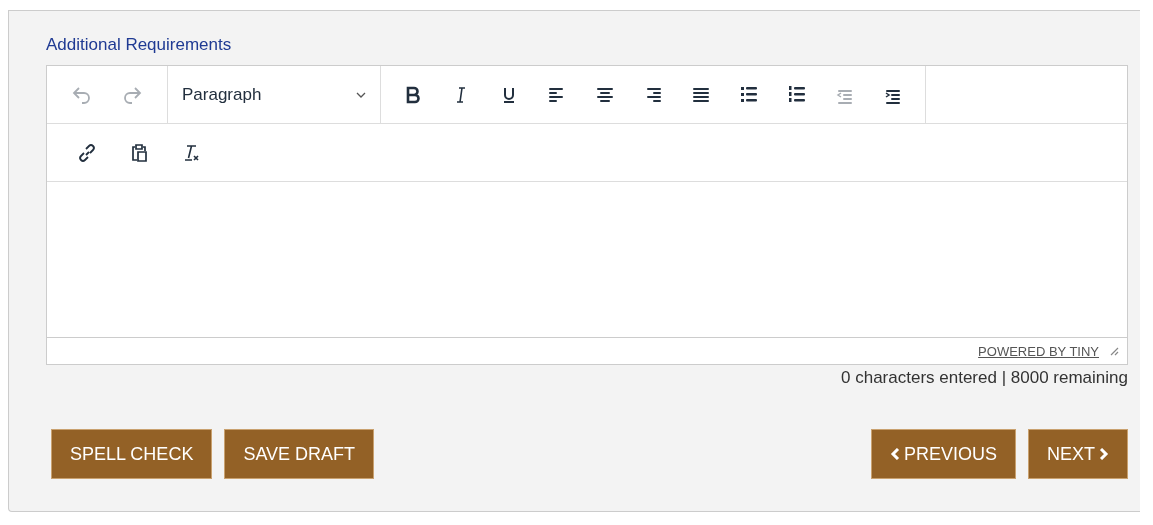 Image resolution: width=1153 pixels, height=525 pixels. Describe the element at coordinates (1114, 351) in the screenshot. I see `resize-handle-icon` at that location.